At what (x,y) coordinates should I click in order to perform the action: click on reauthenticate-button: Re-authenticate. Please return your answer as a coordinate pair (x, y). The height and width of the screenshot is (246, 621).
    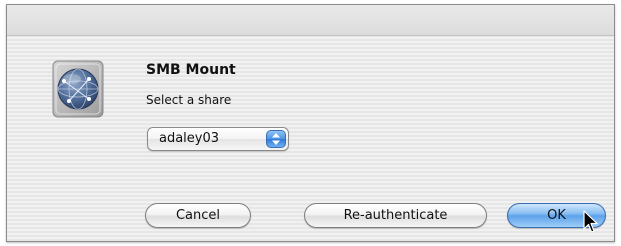
    Looking at the image, I should click on (395, 215).